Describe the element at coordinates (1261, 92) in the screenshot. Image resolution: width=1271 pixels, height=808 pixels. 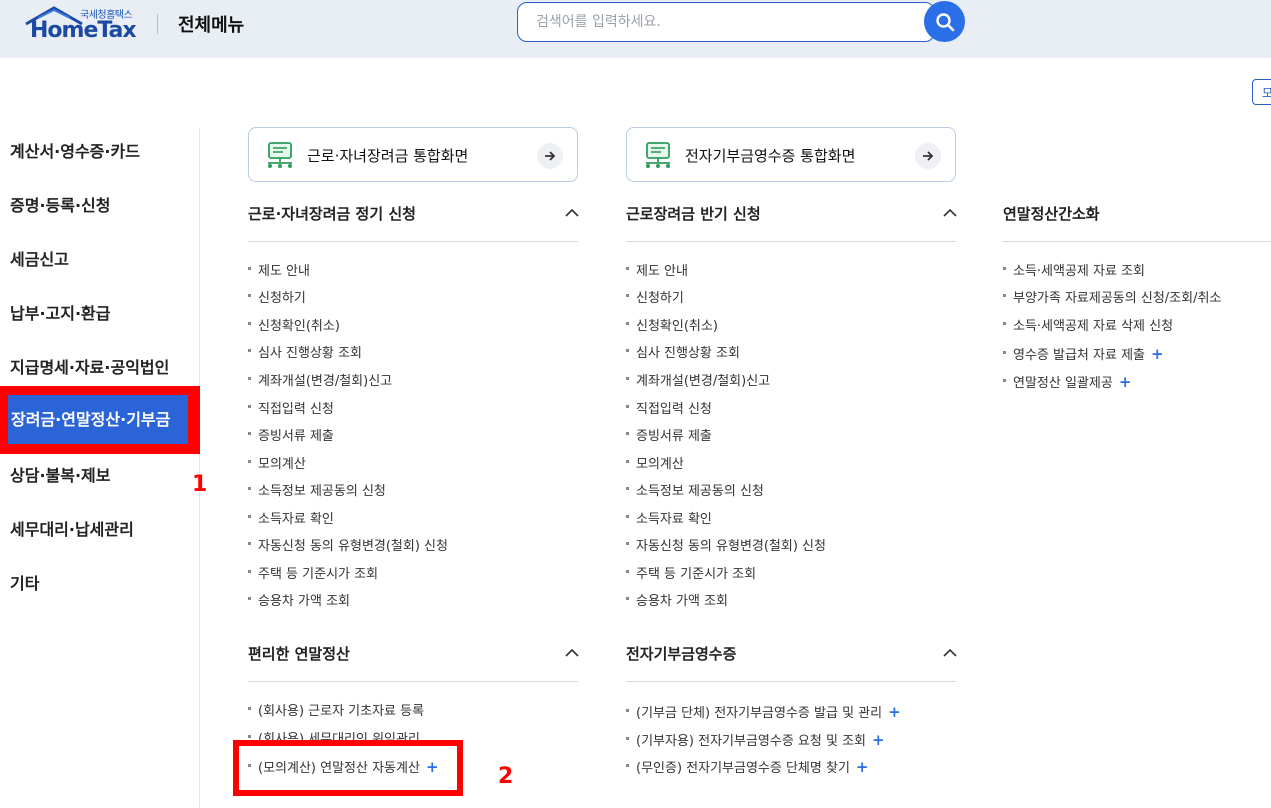
I see `edge-button: 모` at that location.